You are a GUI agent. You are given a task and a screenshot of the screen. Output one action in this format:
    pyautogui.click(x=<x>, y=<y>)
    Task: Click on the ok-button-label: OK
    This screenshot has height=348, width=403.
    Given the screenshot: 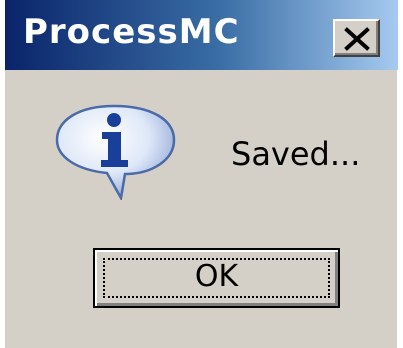 What is the action you would take?
    pyautogui.click(x=216, y=276)
    